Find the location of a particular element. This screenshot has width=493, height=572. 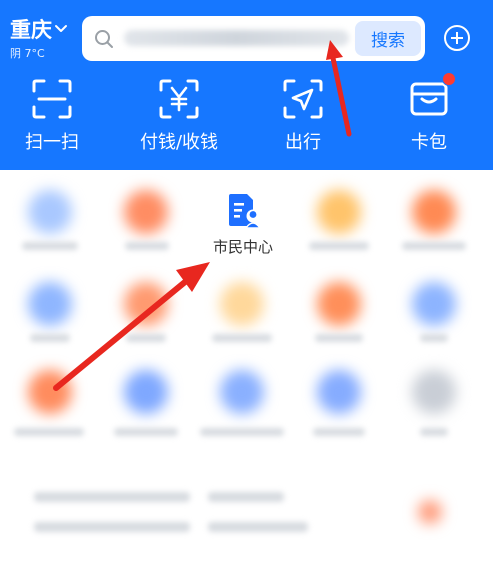

search-bar: 搜索 is located at coordinates (253, 38).